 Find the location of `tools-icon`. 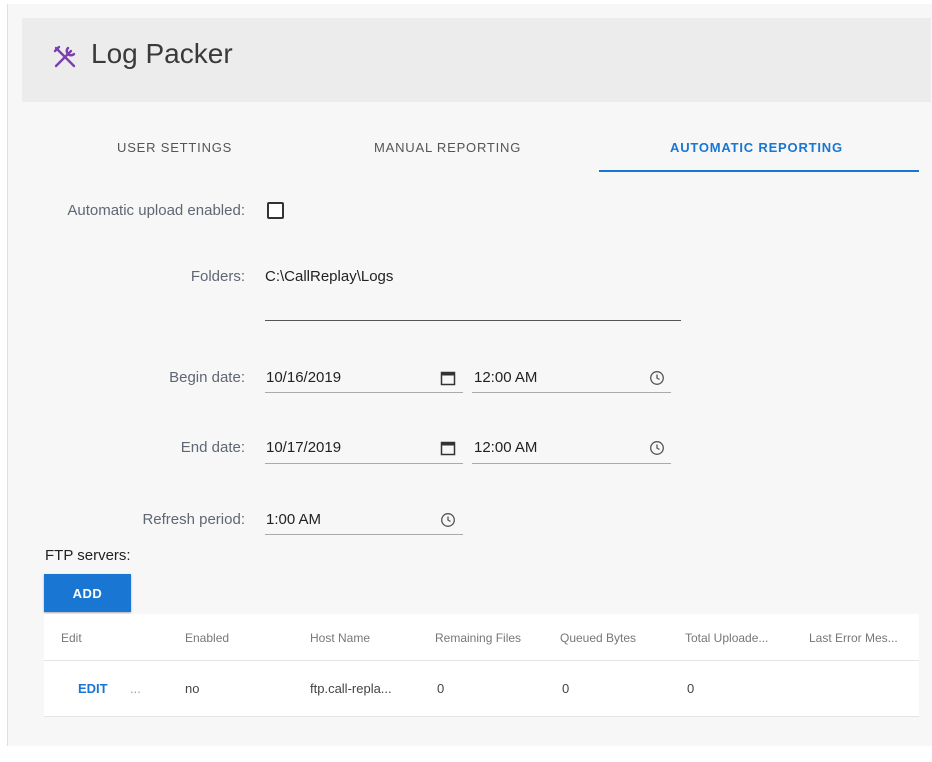

tools-icon is located at coordinates (64, 56).